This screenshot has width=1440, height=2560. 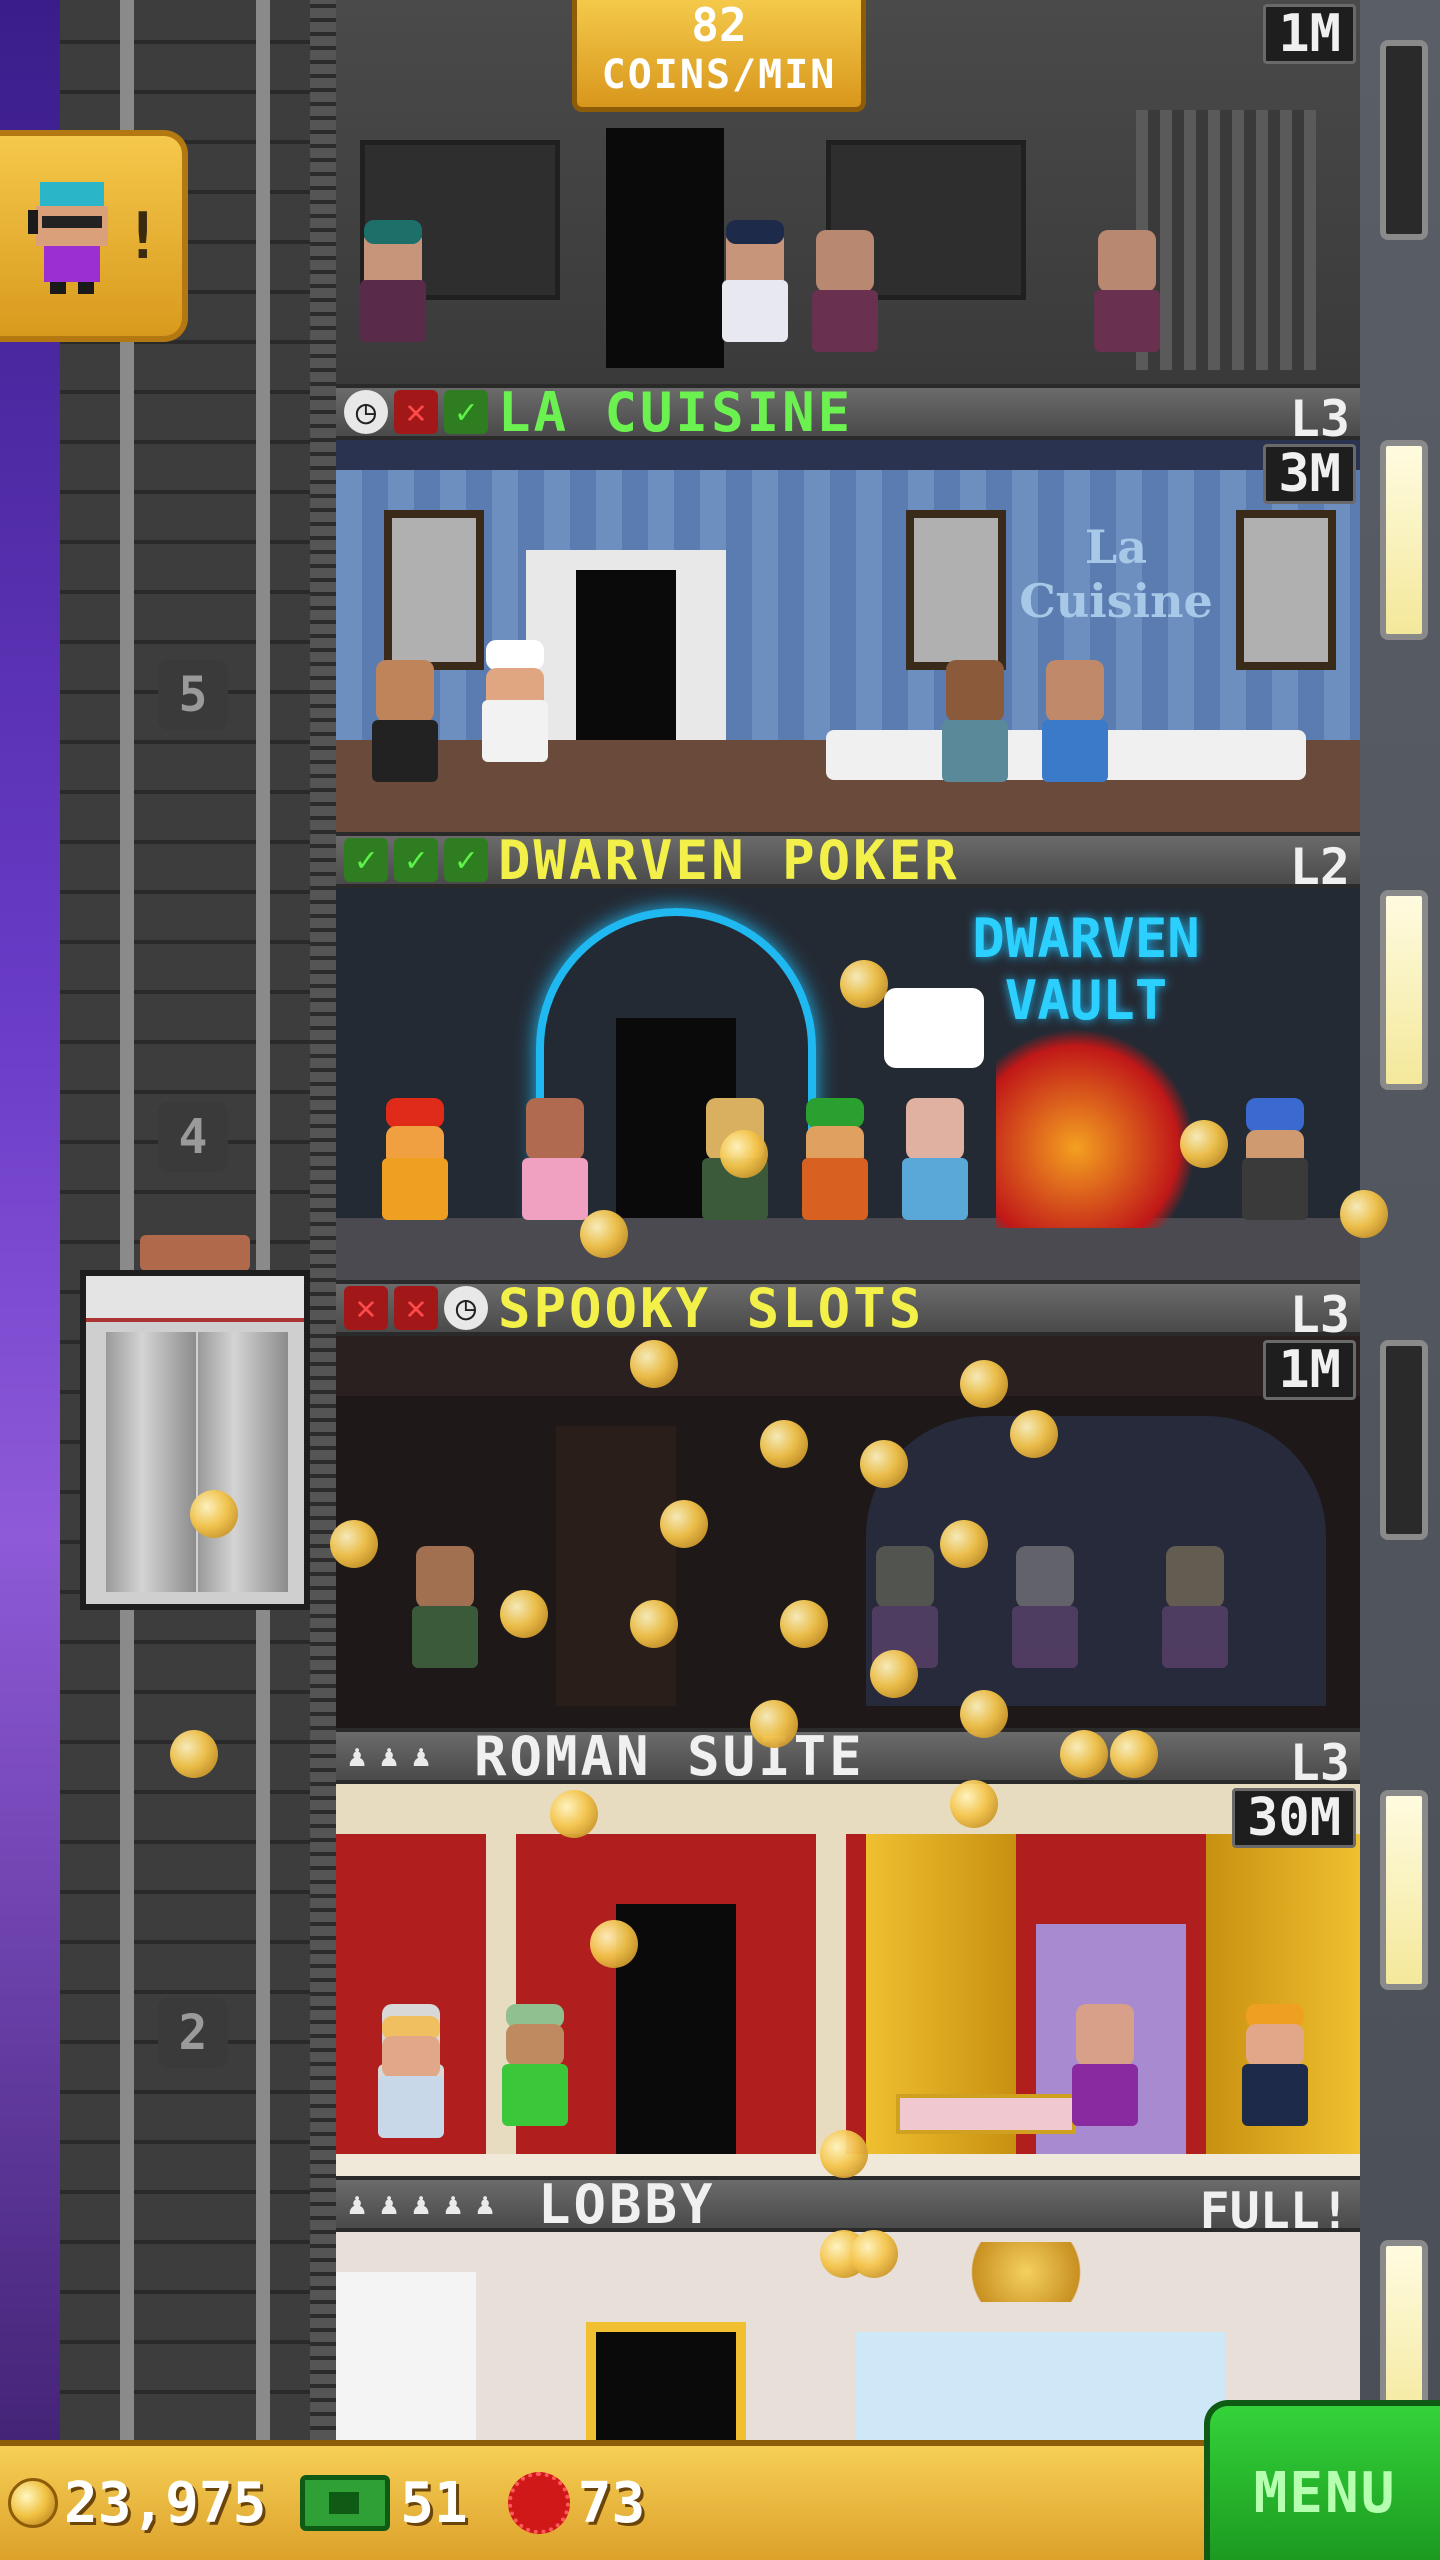 I want to click on floor-header: ♟ ♟ ♟ ♟ ♟ LOBBY FULL!, so click(x=848, y=2206).